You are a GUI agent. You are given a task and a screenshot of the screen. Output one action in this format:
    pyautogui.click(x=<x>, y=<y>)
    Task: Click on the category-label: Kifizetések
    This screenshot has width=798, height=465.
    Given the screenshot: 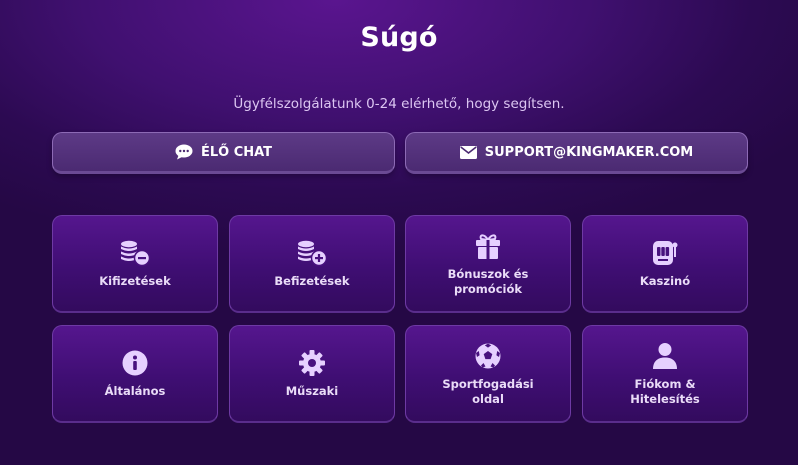 What is the action you would take?
    pyautogui.click(x=135, y=281)
    